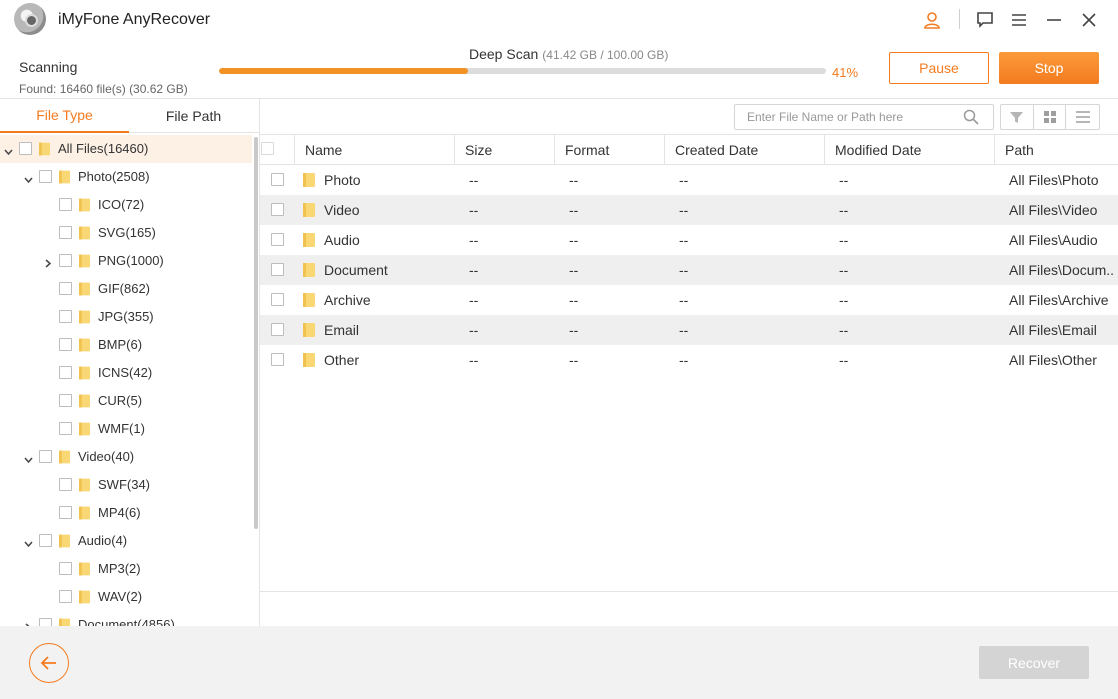 Image resolution: width=1118 pixels, height=699 pixels. I want to click on scan-status-text: Scanning, so click(48, 67).